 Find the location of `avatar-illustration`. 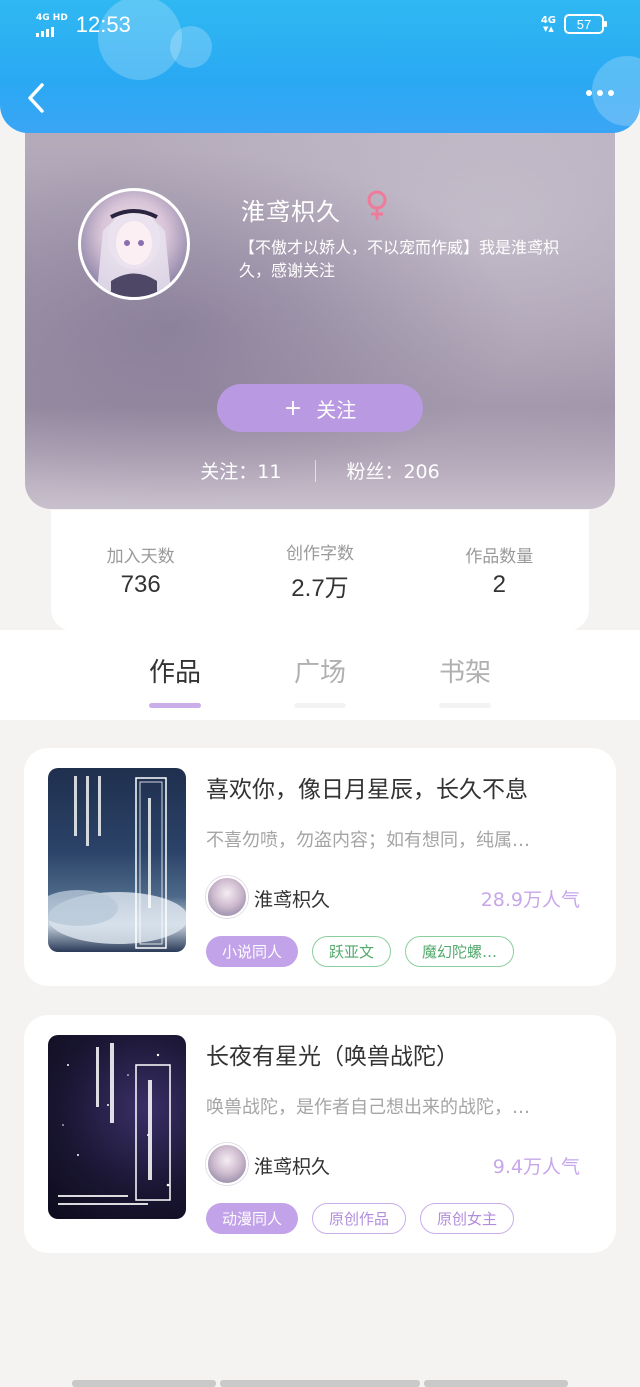

avatar-illustration is located at coordinates (134, 253).